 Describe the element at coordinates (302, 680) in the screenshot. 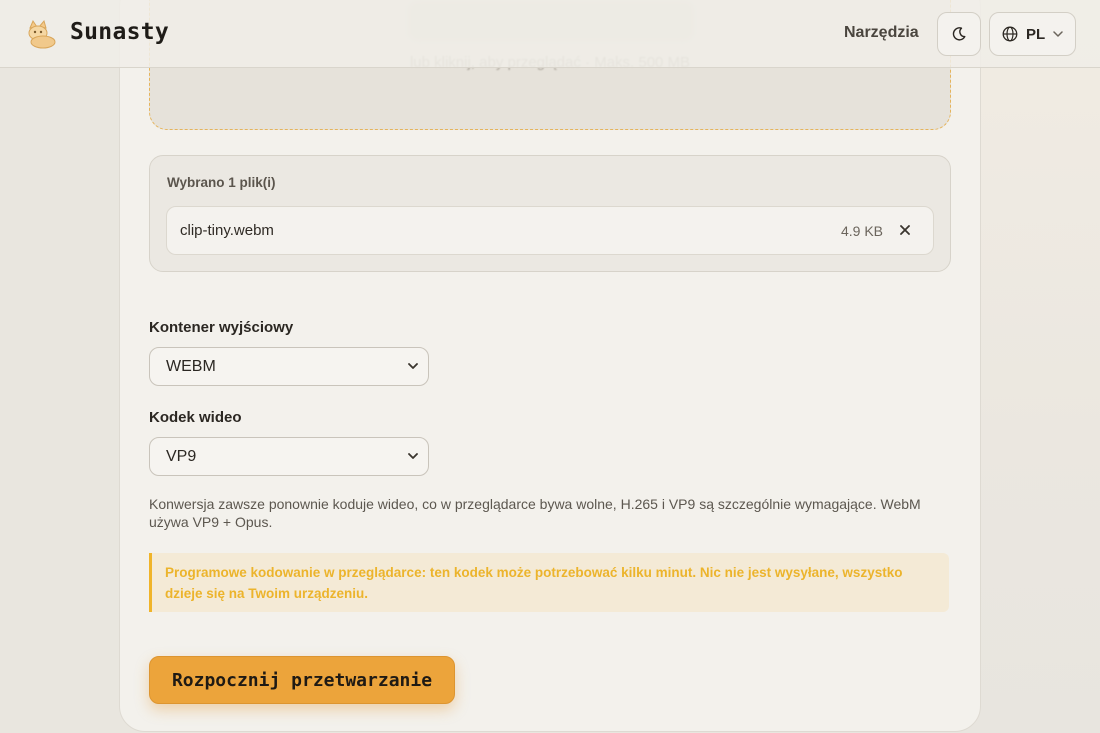

I see `start-processing-button: Rozpocznij przetwarzanie` at that location.